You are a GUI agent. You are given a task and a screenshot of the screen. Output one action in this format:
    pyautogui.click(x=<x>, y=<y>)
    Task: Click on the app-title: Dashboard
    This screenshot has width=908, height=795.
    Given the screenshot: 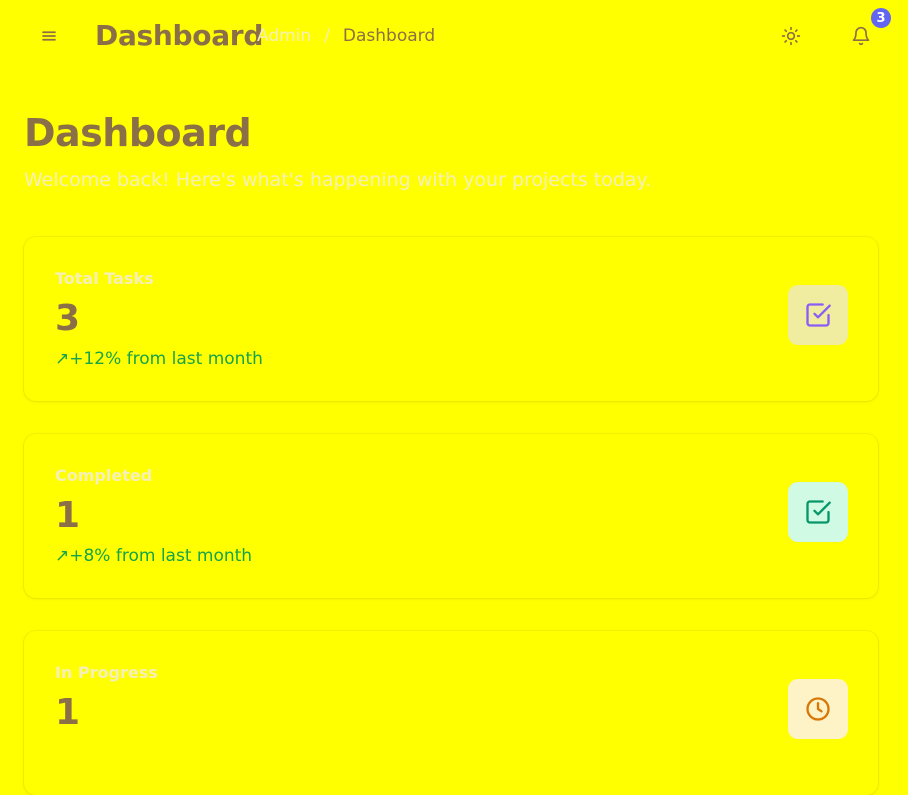 What is the action you would take?
    pyautogui.click(x=179, y=35)
    